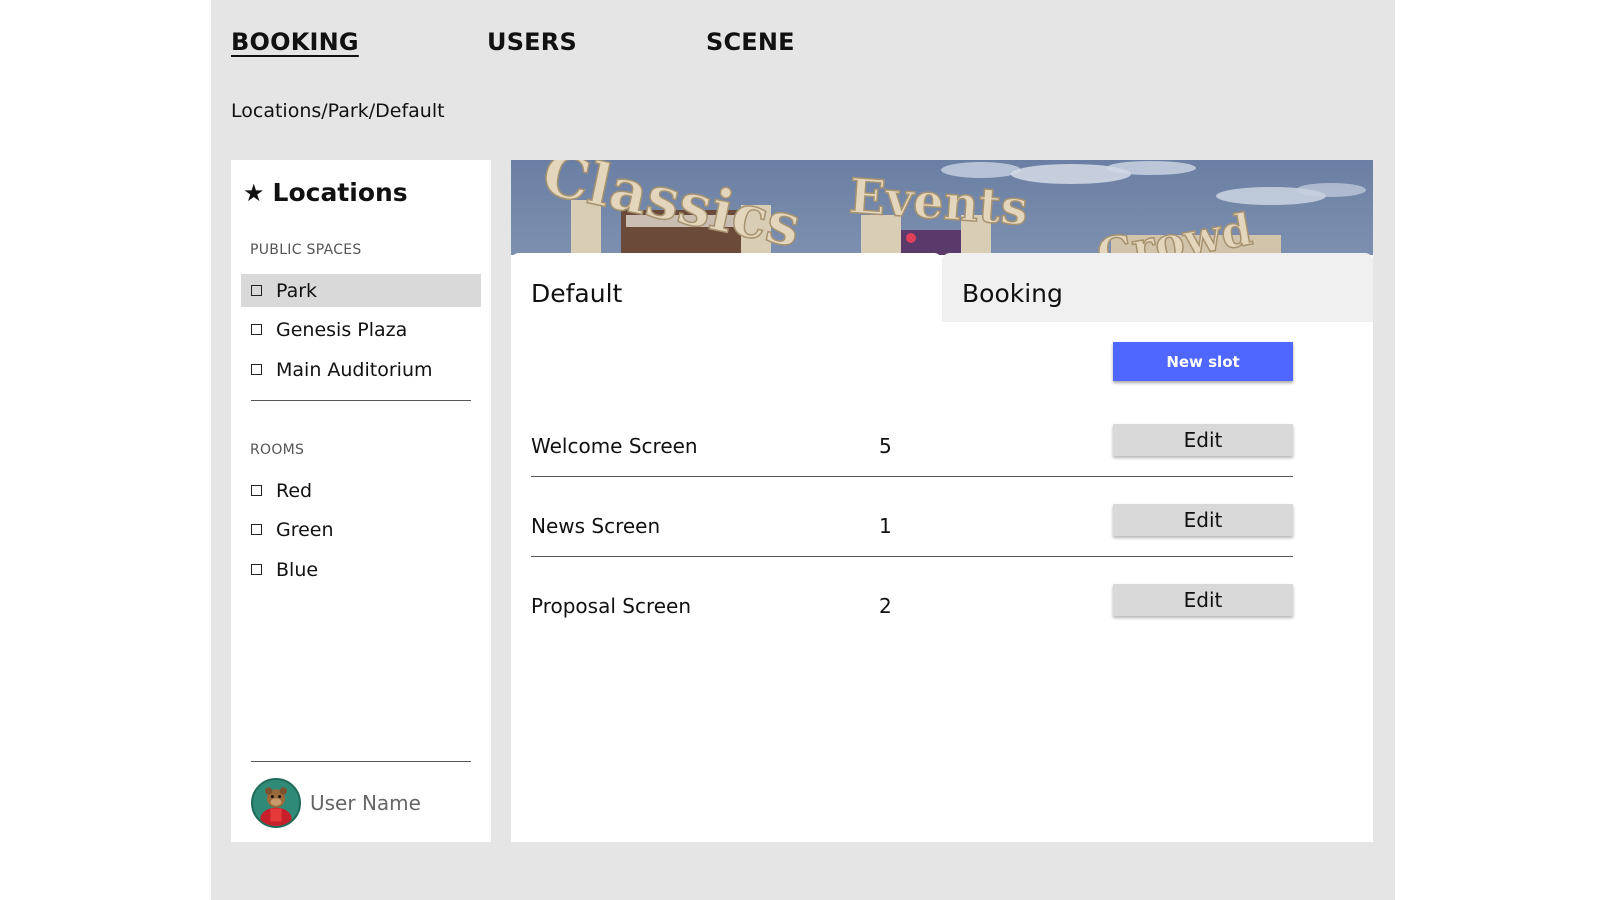  Describe the element at coordinates (912, 612) in the screenshot. I see `table-row: Proposal Screen 2 Edit` at that location.